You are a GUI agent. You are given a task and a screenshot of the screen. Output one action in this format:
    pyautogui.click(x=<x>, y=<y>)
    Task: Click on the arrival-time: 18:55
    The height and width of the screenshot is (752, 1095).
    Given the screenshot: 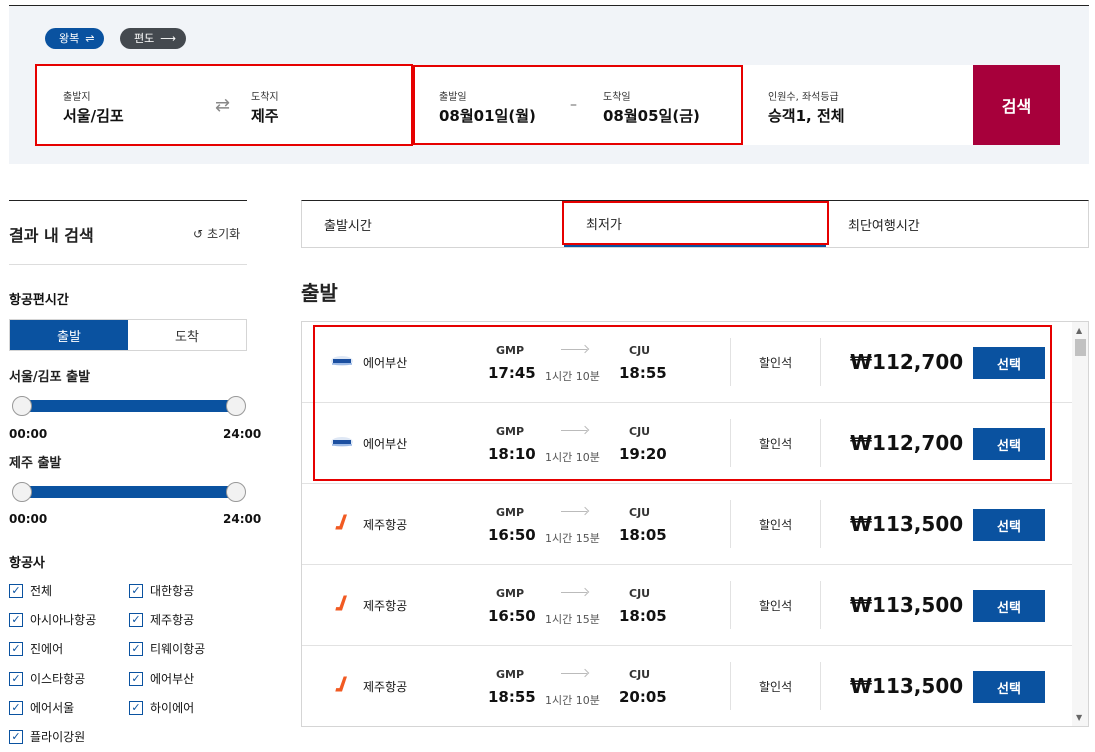 What is the action you would take?
    pyautogui.click(x=643, y=373)
    